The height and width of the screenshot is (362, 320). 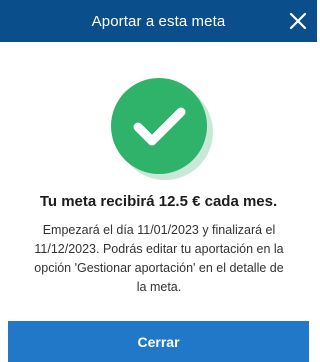 What do you see at coordinates (298, 21) in the screenshot?
I see `close-icon` at bounding box center [298, 21].